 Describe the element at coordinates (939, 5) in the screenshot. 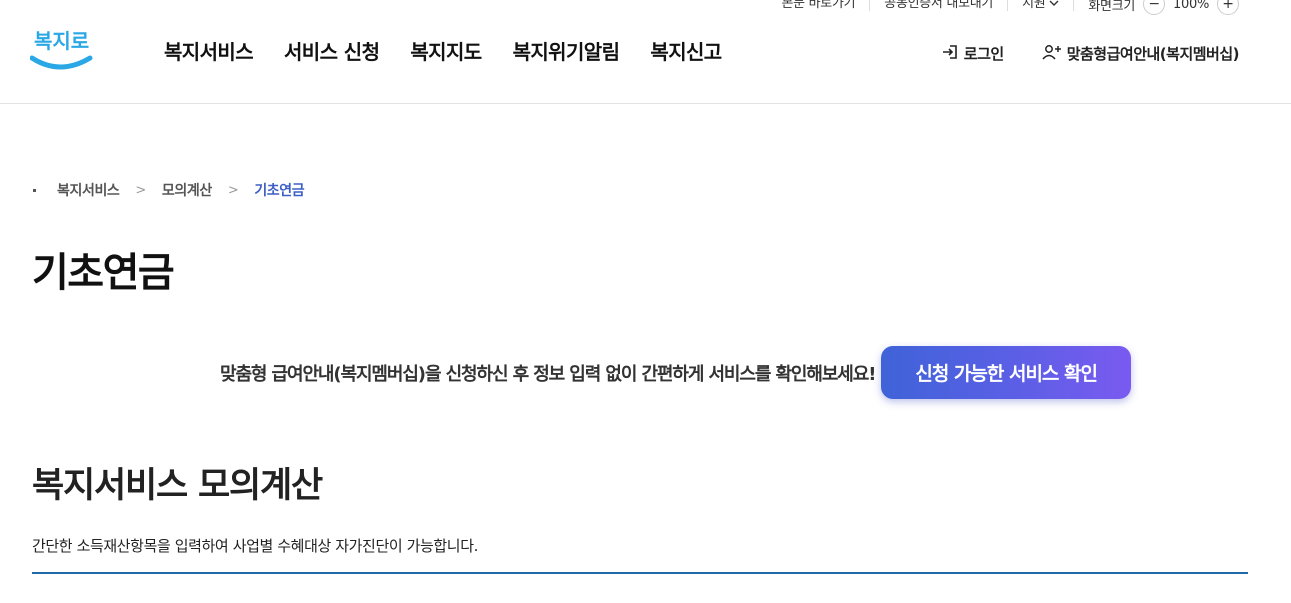

I see `export-cert-link: 공동인증서 내보내기` at that location.